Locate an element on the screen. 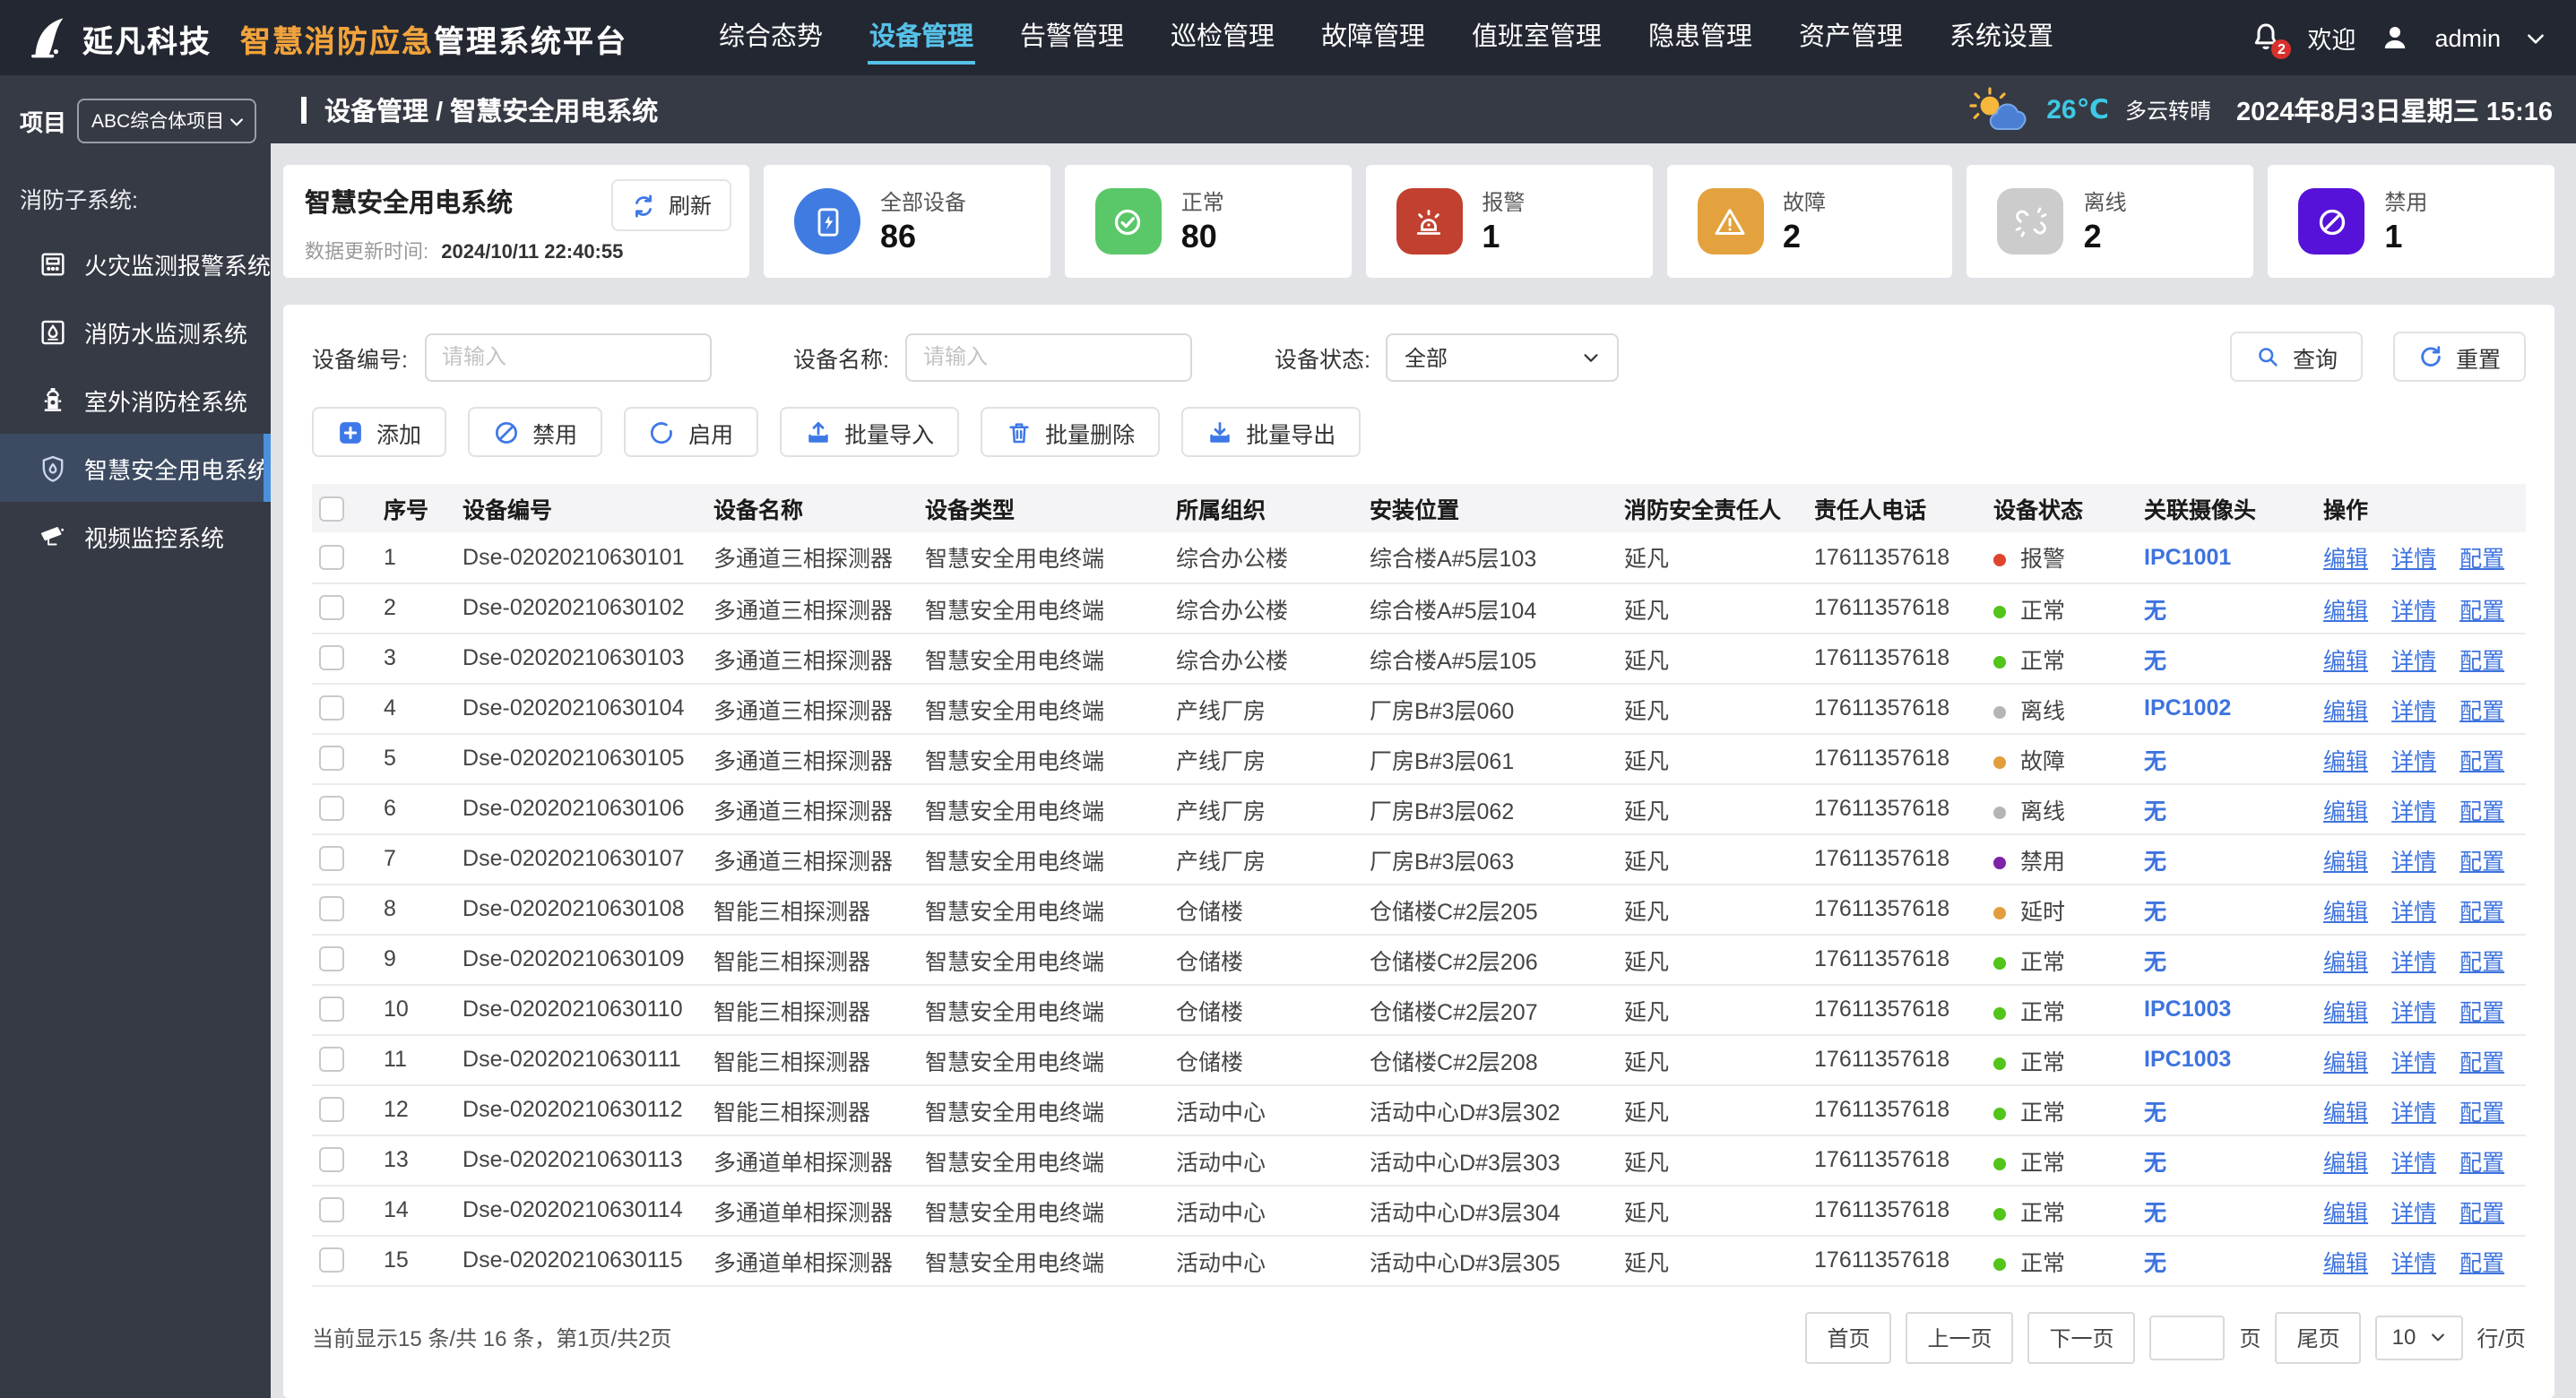 Image resolution: width=2576 pixels, height=1398 pixels. topnav-item: 值班室管理 is located at coordinates (1536, 37).